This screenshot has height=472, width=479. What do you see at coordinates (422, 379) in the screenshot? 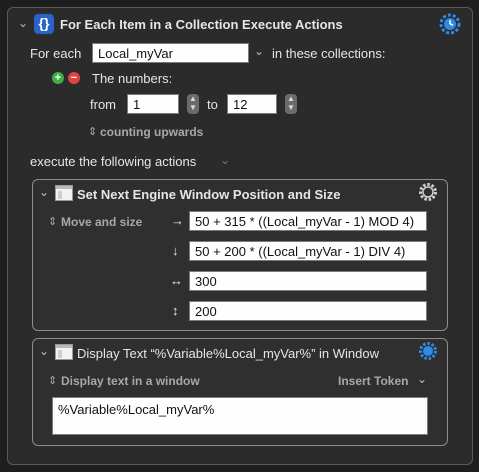
I see `insert-token-chevron-icon: ⌄` at bounding box center [422, 379].